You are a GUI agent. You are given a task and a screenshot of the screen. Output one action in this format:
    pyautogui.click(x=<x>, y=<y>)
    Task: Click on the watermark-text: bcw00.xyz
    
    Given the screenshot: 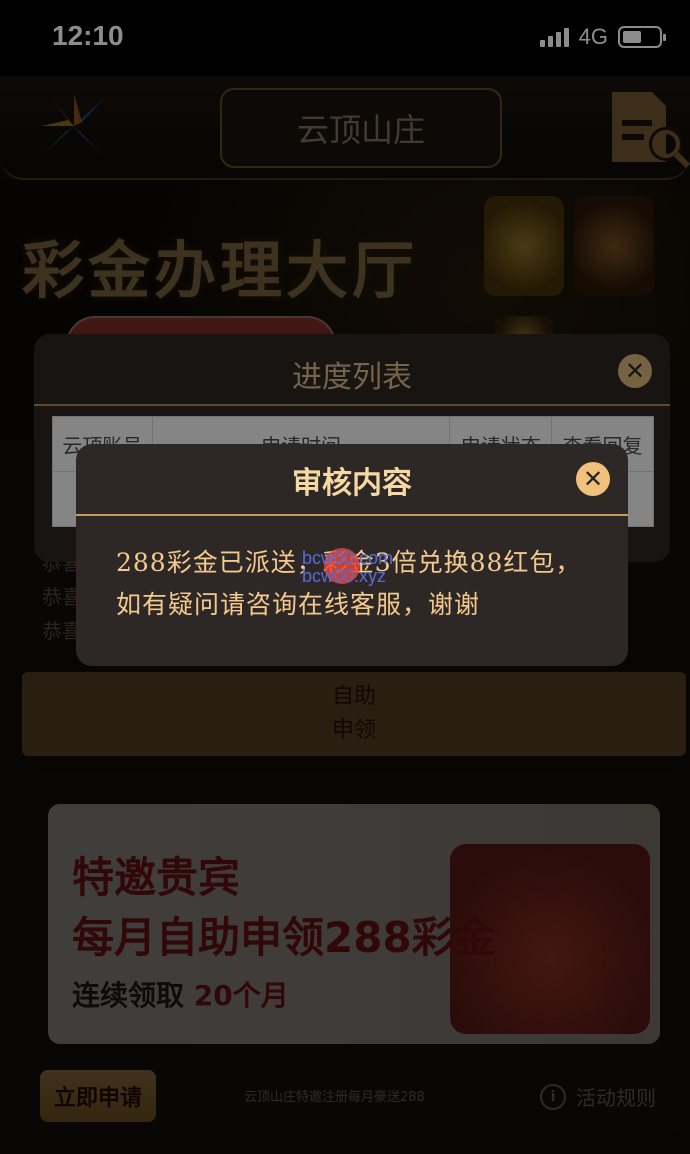 What is the action you would take?
    pyautogui.click(x=344, y=576)
    